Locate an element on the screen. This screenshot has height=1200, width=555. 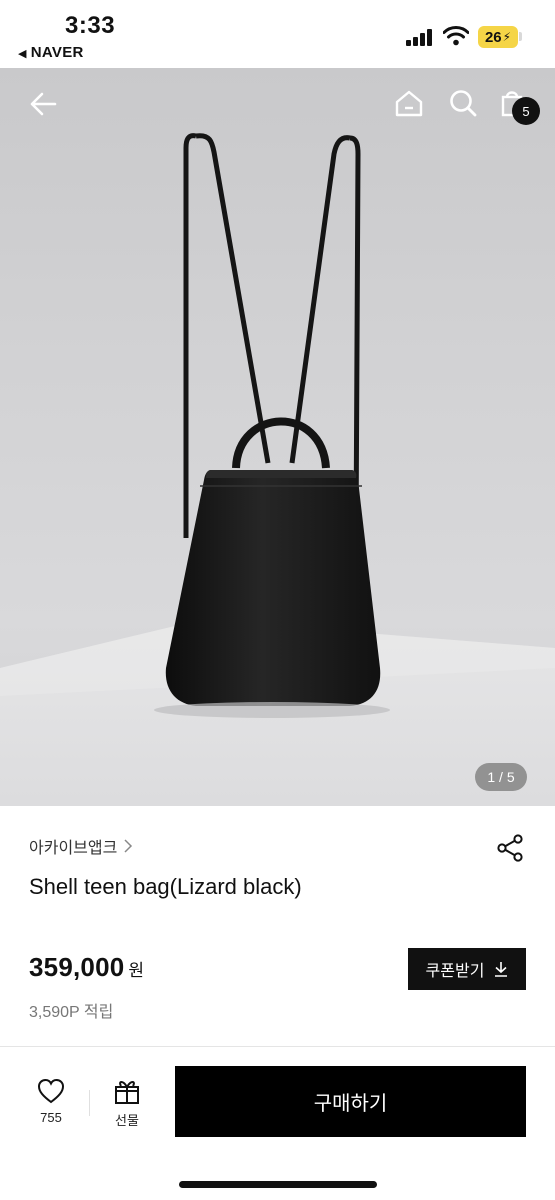
back-to-app-link: ◀ NAVER is located at coordinates (51, 52).